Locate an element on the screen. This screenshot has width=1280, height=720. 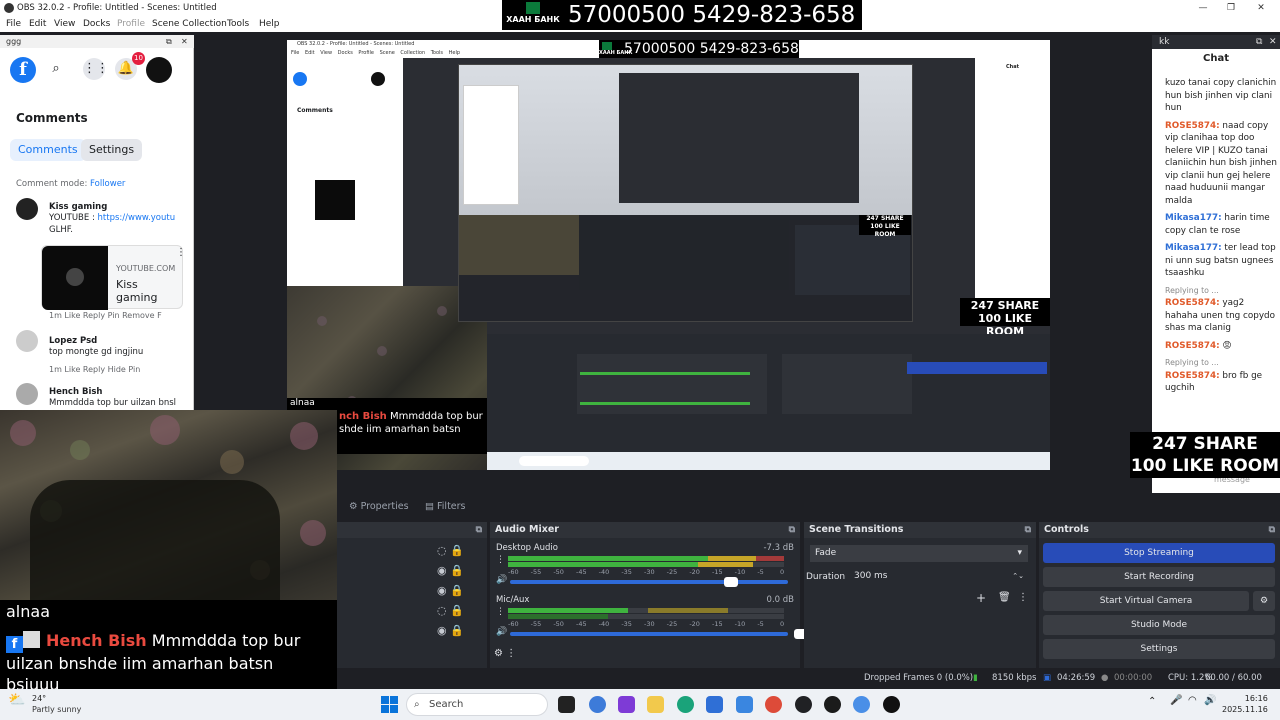
stream-time: 04:26:59 is located at coordinates (1076, 678).